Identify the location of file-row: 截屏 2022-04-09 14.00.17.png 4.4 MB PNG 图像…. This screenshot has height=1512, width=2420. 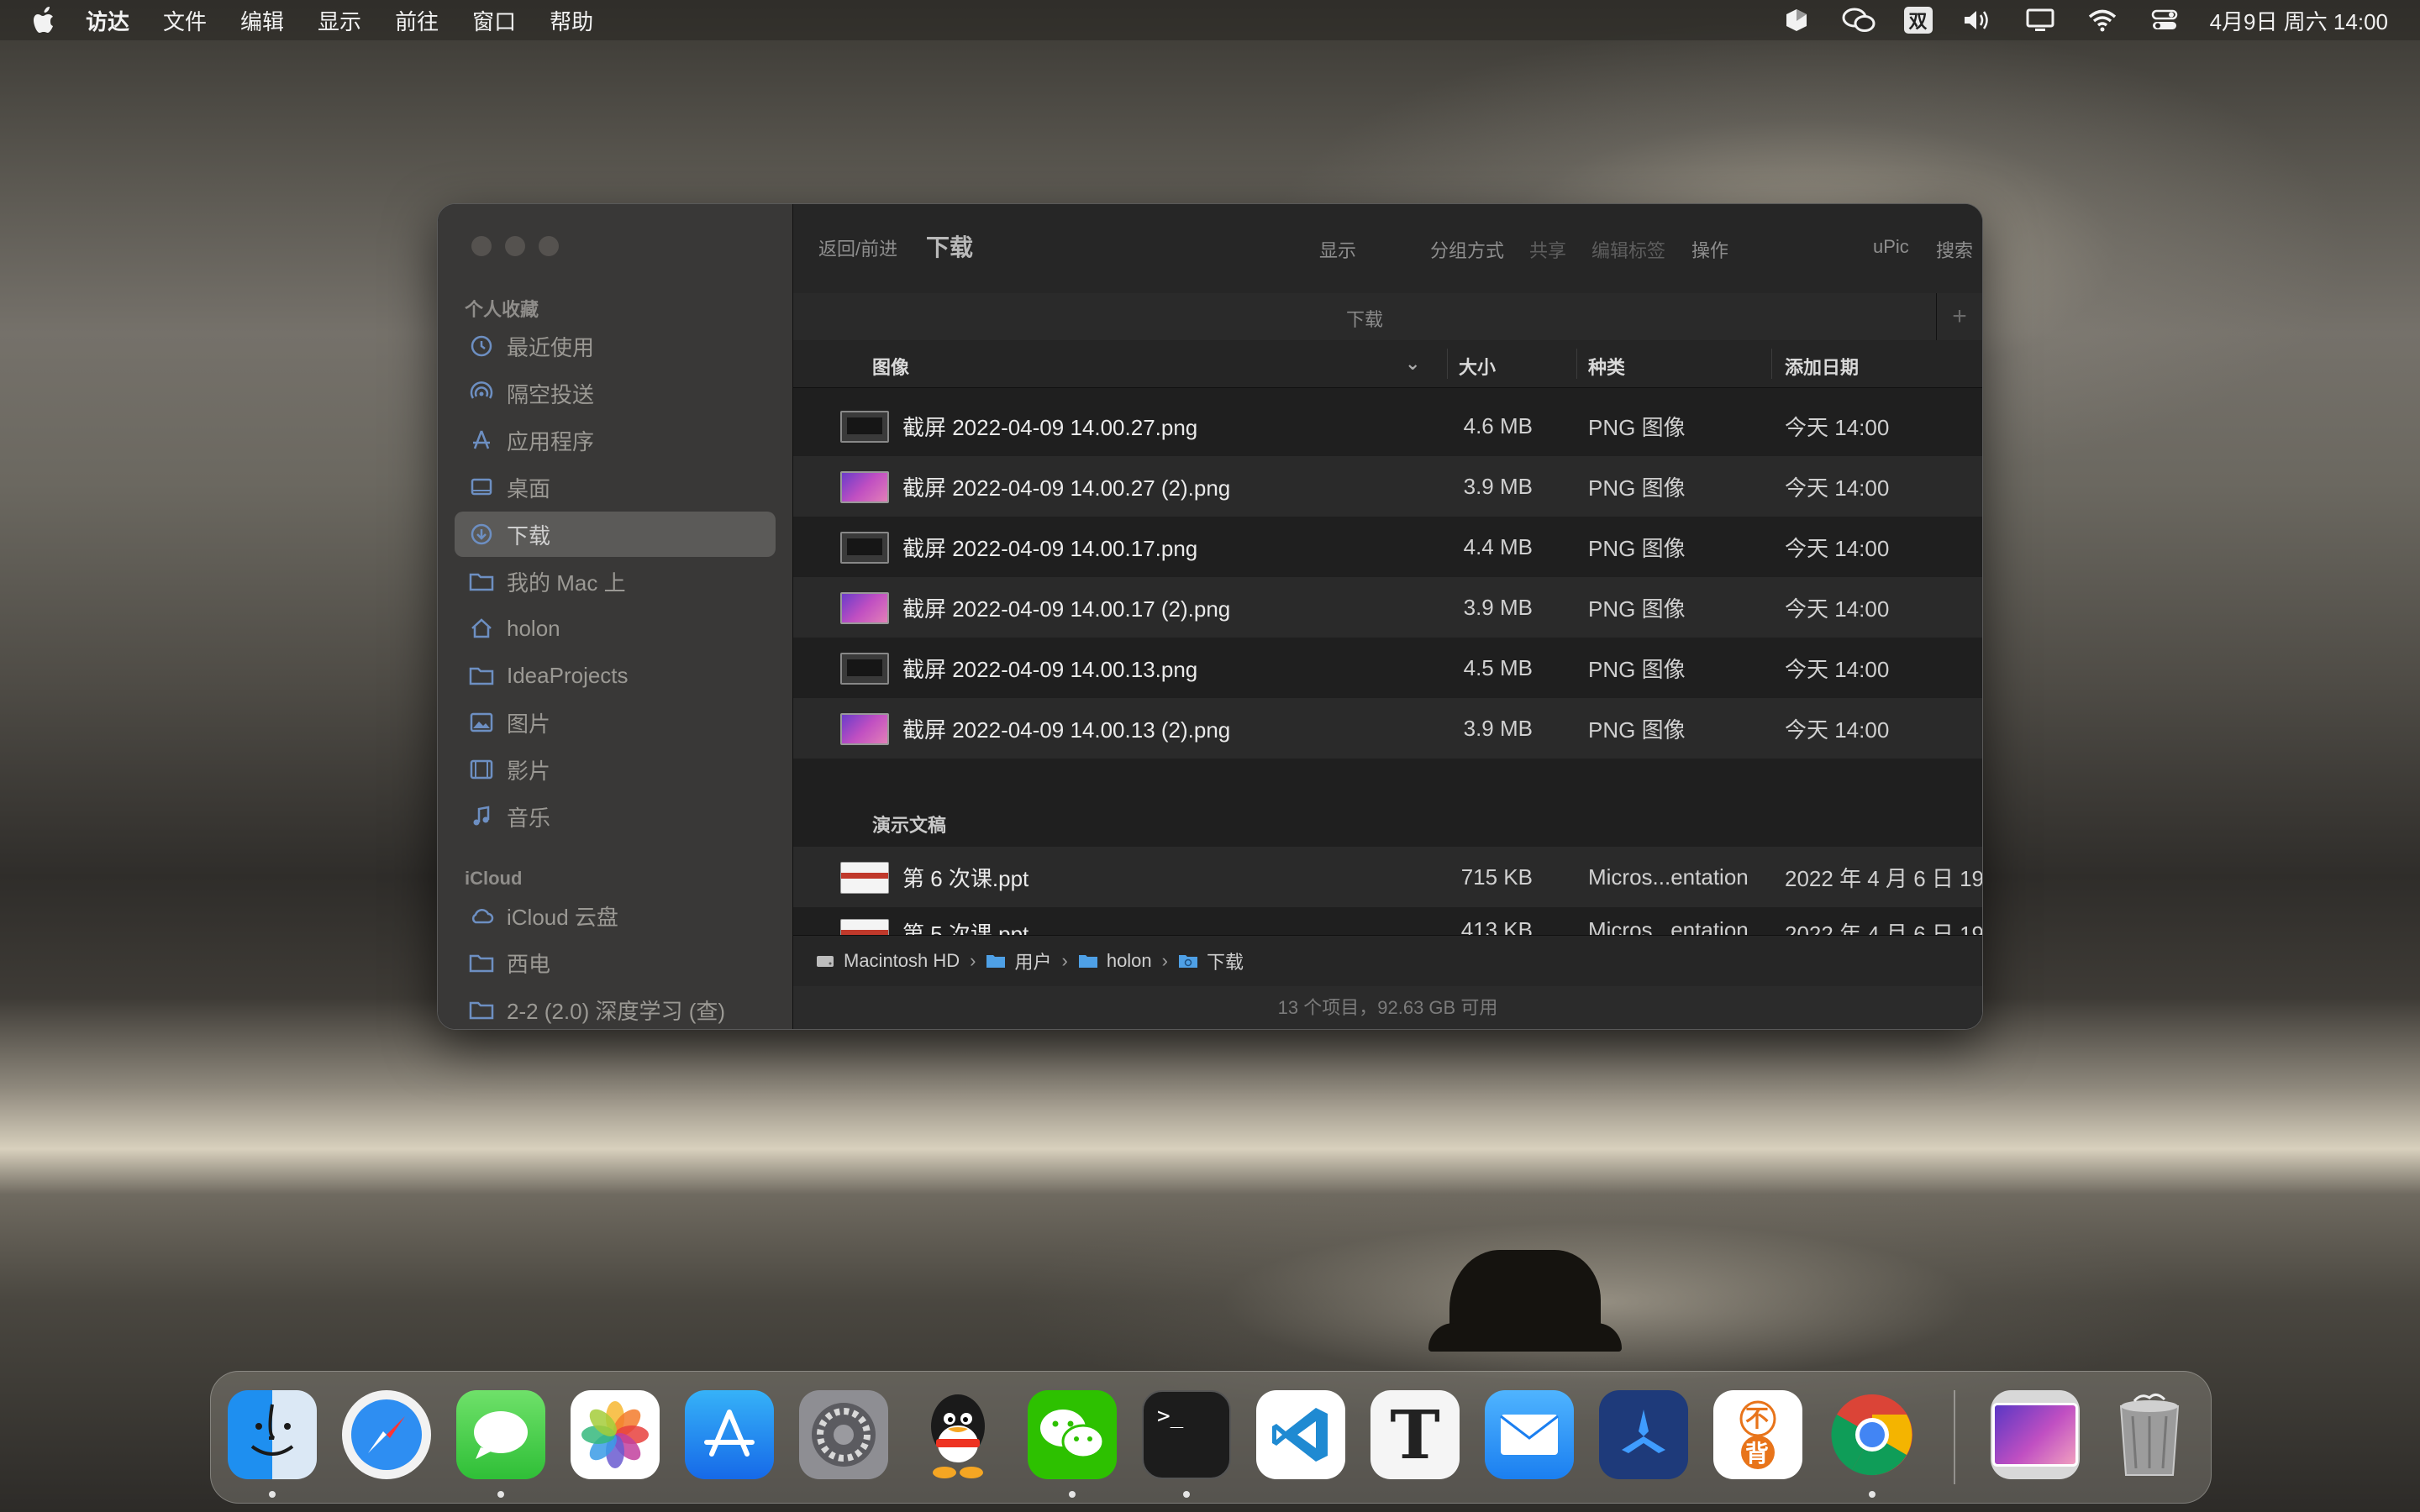
(1387, 547).